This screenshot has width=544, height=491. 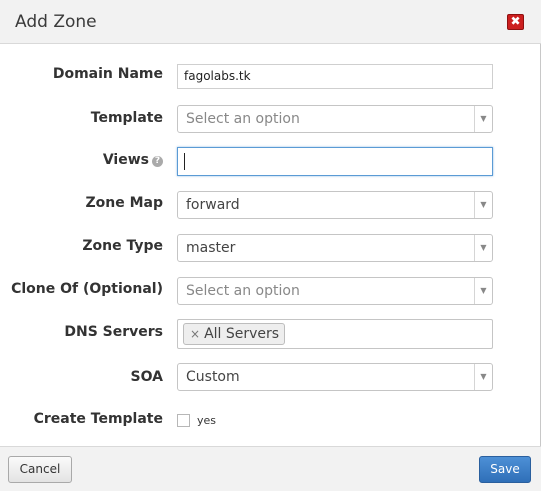 I want to click on dialog-title: Add Zone, so click(x=56, y=22).